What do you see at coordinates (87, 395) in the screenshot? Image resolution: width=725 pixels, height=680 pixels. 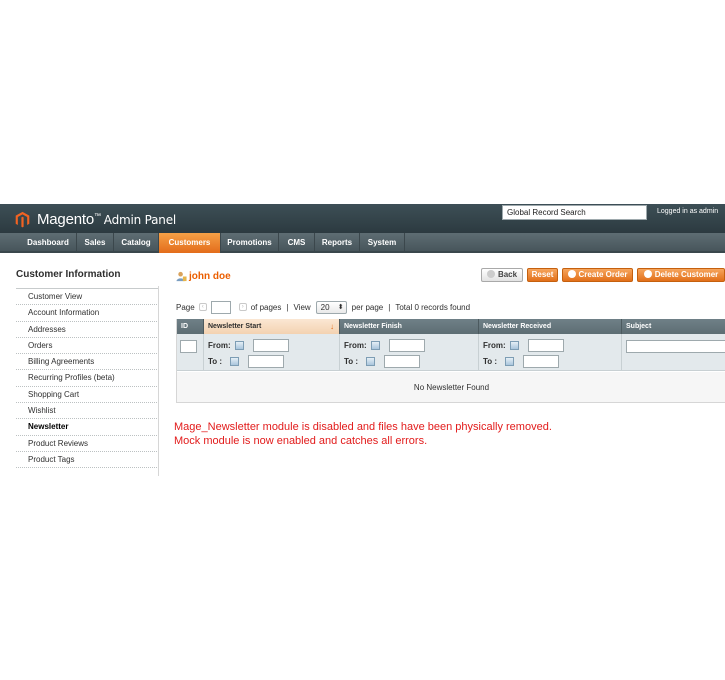 I see `sidebar-item-shopping-cart: Shopping Cart` at bounding box center [87, 395].